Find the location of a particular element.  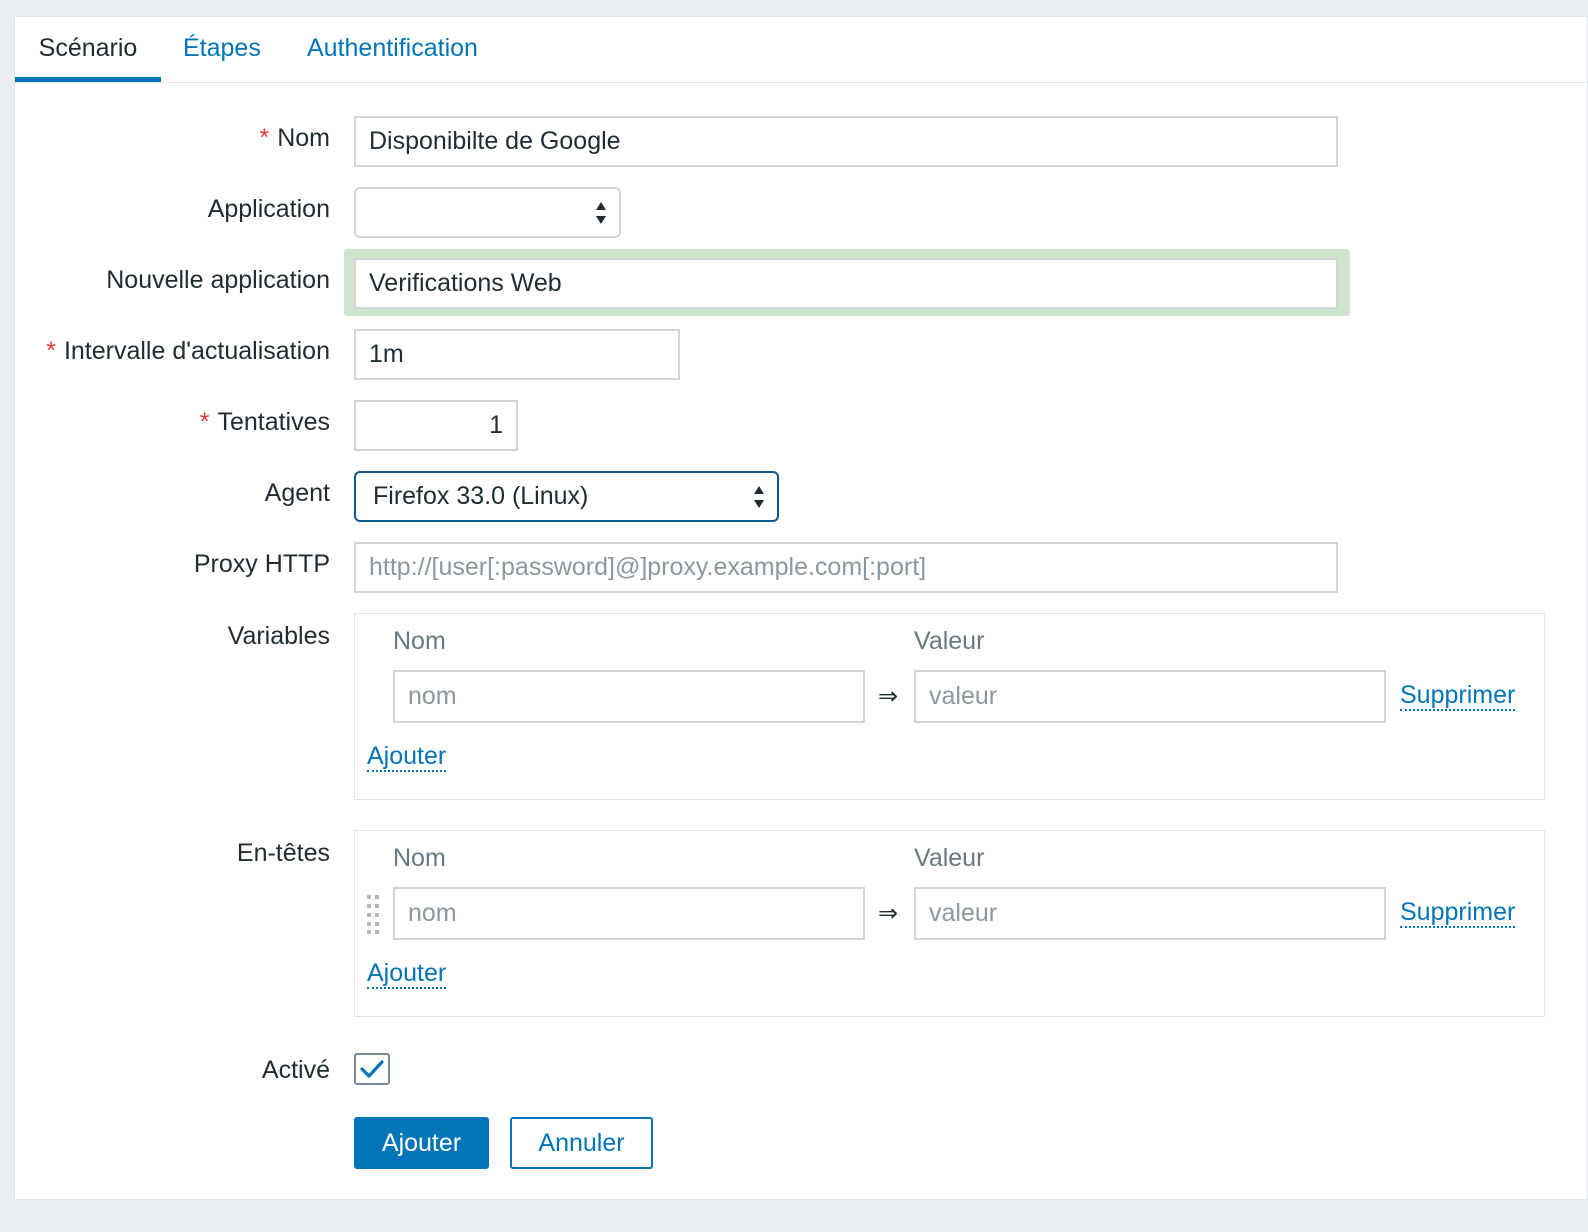

variable-value-input is located at coordinates (1150, 696).